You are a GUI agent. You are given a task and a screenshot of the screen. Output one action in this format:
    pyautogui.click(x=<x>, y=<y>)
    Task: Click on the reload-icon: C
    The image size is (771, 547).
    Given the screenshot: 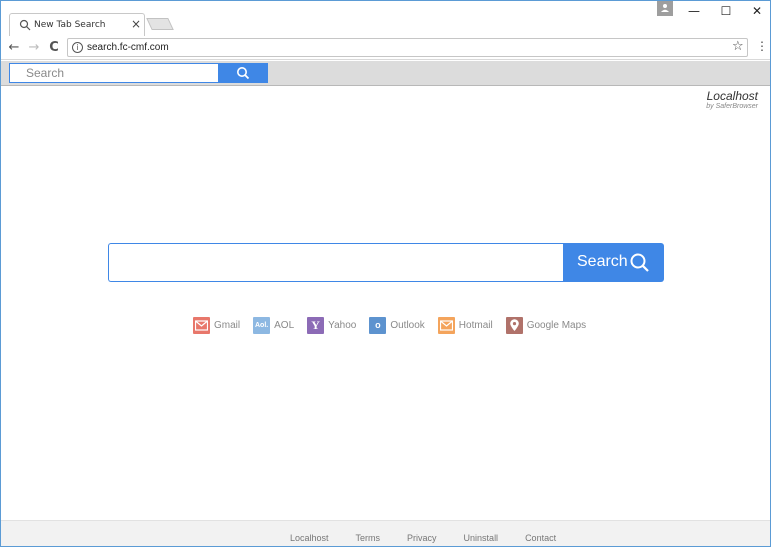 What is the action you would take?
    pyautogui.click(x=54, y=47)
    